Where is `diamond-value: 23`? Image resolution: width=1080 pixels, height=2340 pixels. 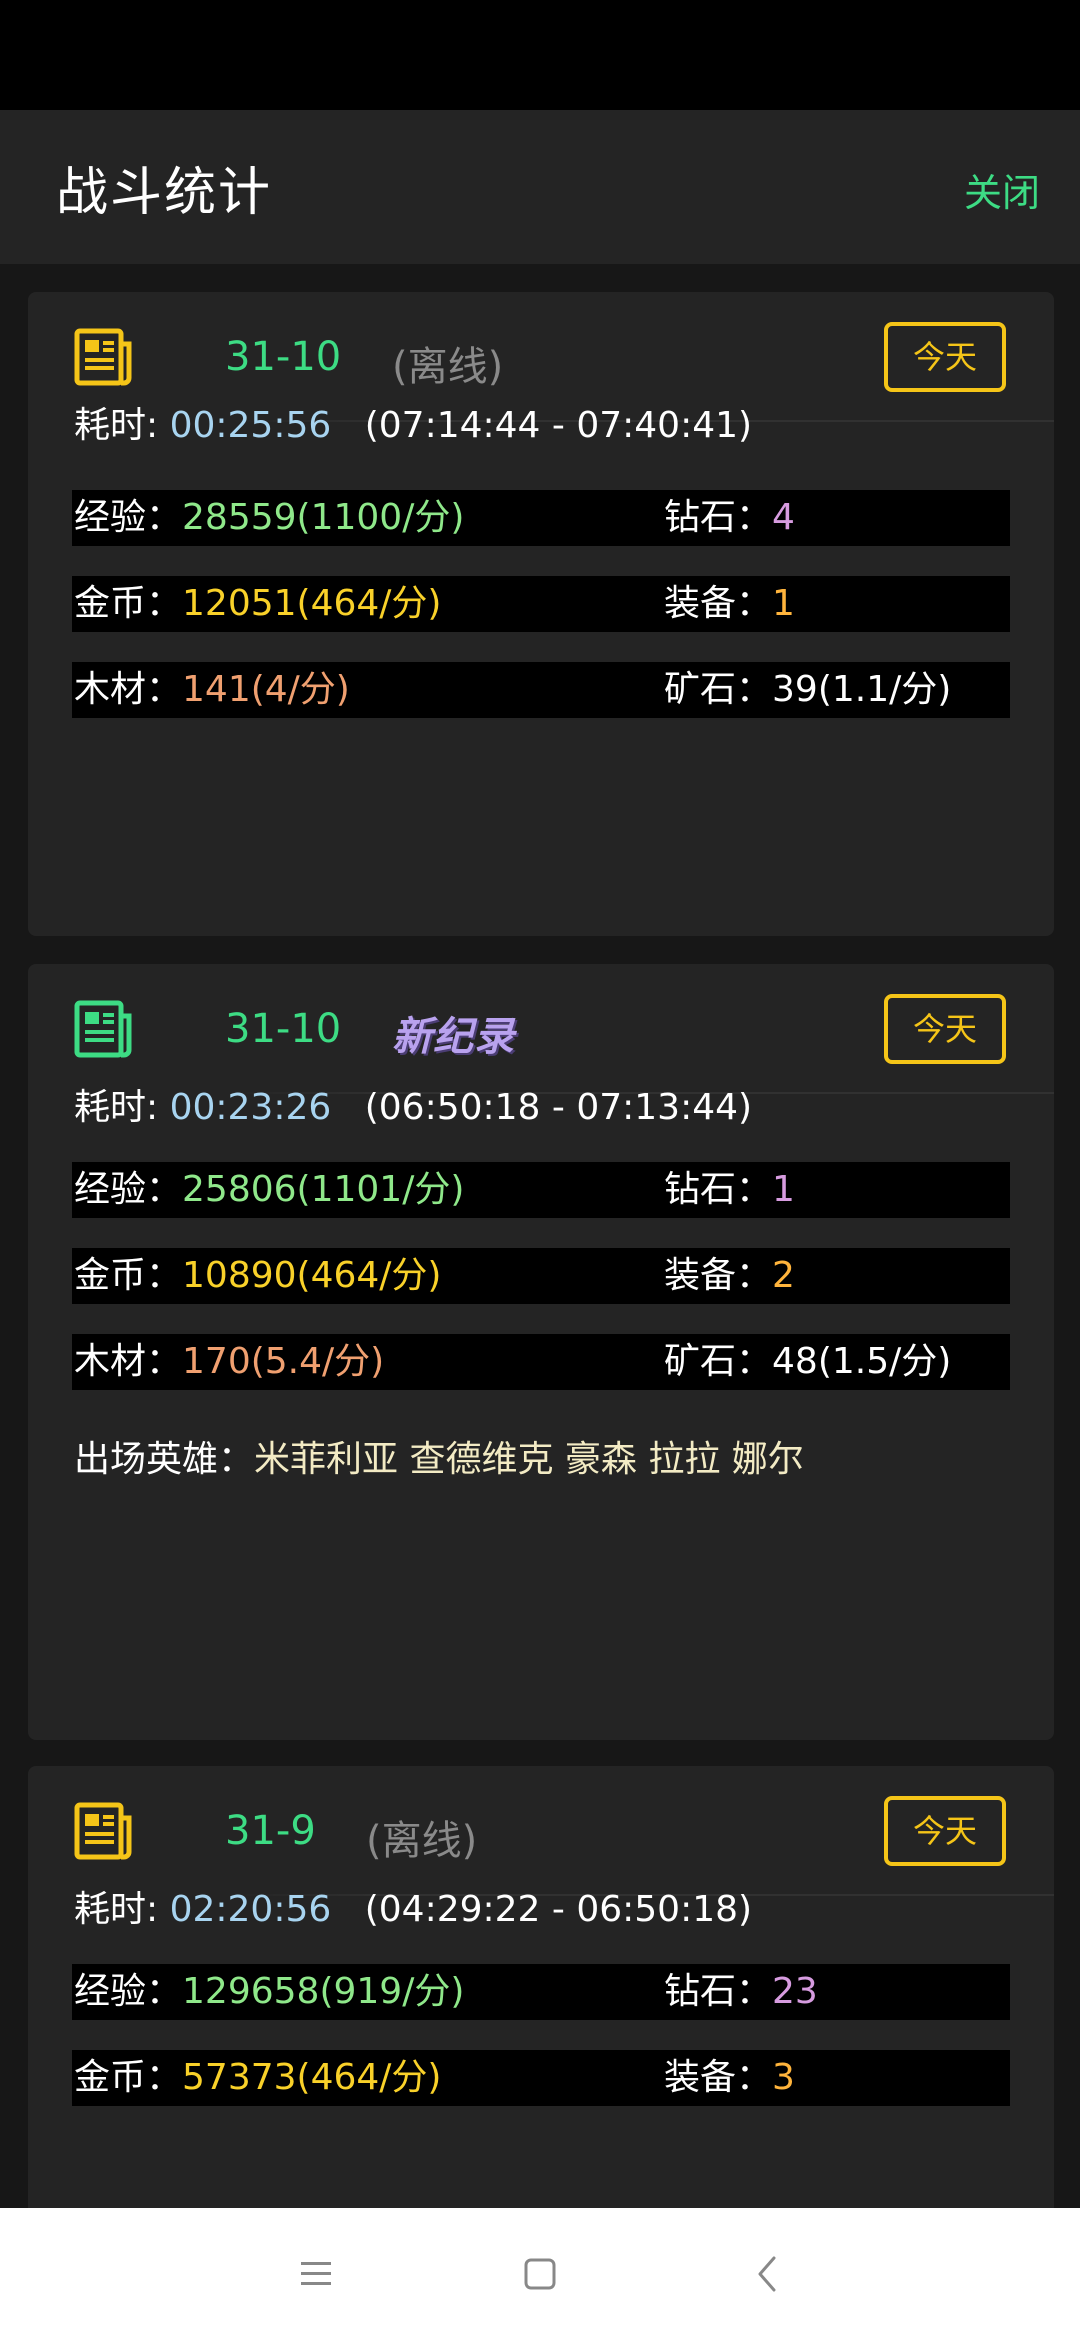 diamond-value: 23 is located at coordinates (795, 1991).